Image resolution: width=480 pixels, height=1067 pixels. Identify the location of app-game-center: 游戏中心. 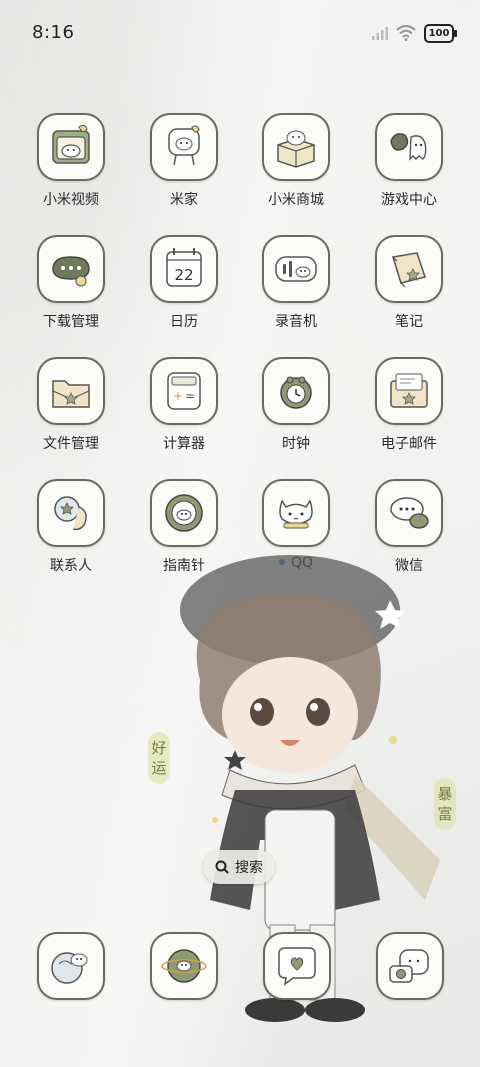
(409, 168).